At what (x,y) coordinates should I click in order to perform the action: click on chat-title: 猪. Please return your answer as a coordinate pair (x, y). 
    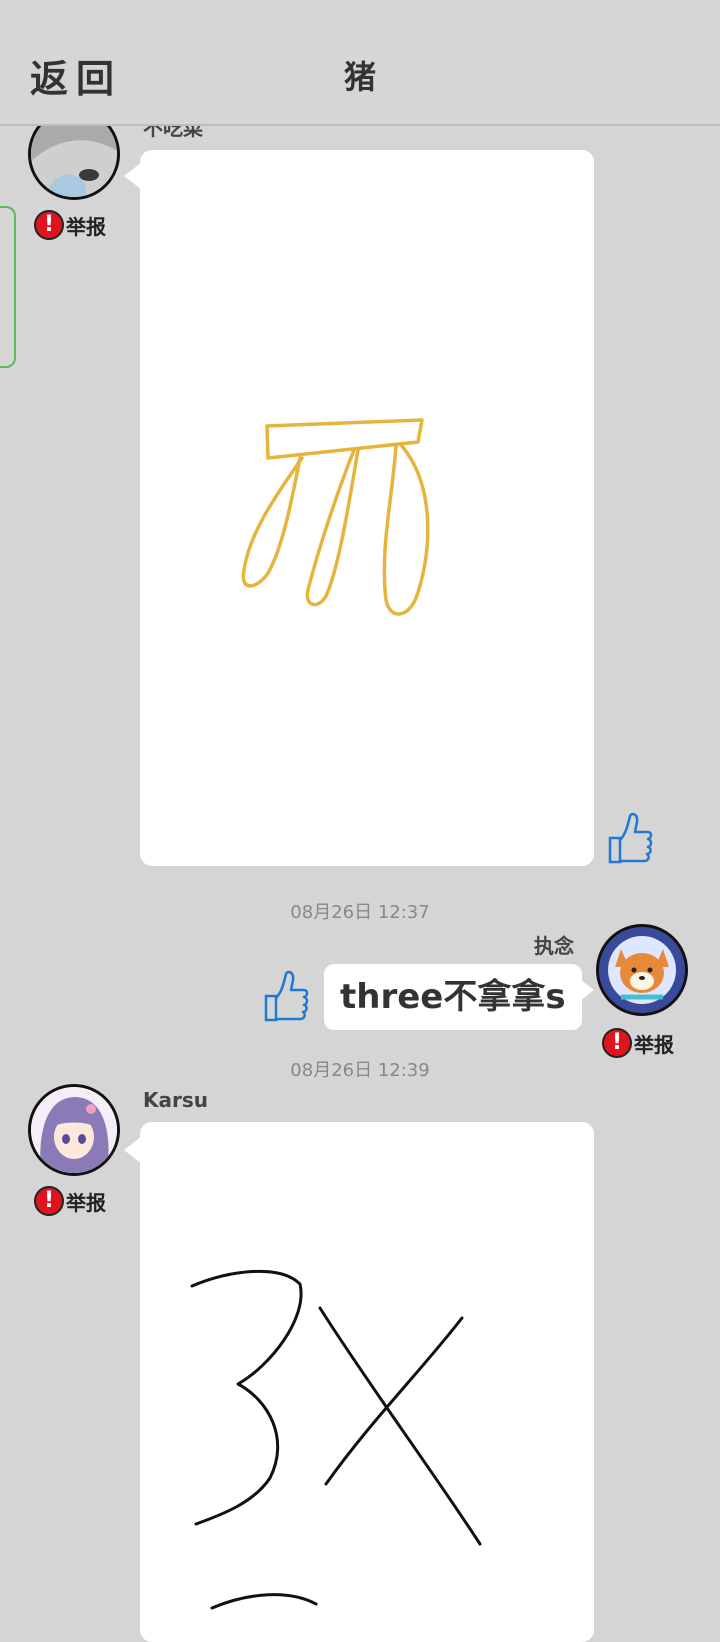
    Looking at the image, I should click on (359, 77).